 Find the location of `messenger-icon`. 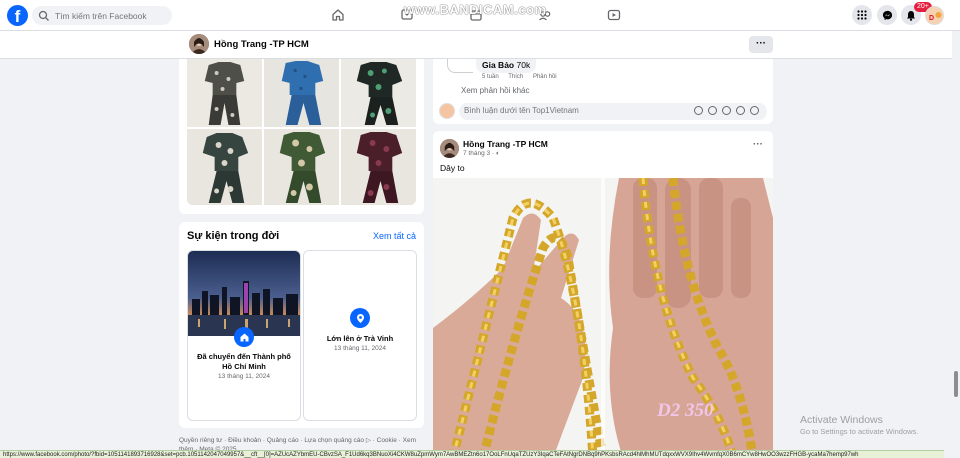

messenger-icon is located at coordinates (887, 15).